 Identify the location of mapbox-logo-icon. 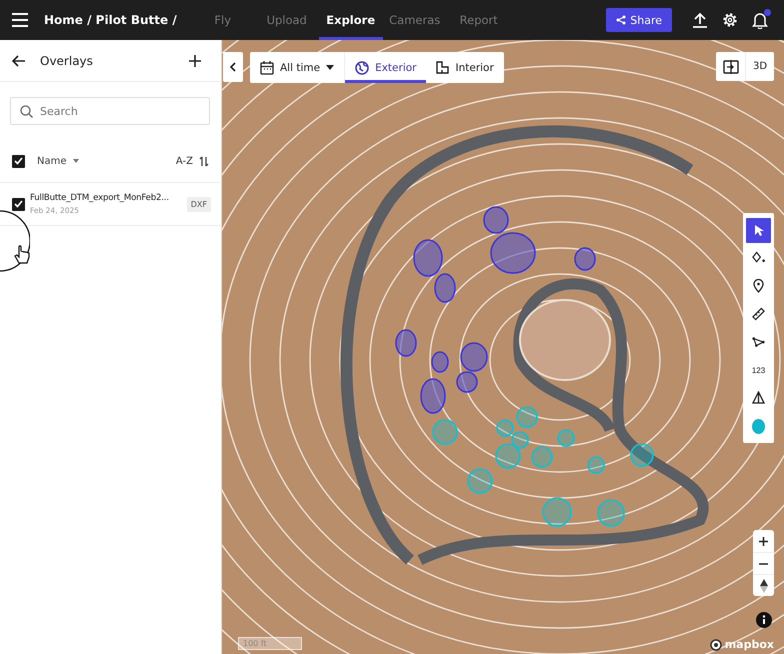
(716, 644).